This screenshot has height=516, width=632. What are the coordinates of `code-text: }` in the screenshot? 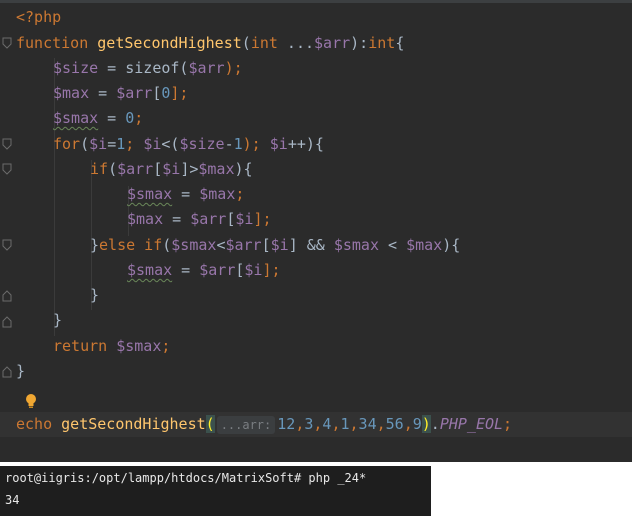 It's located at (94, 295).